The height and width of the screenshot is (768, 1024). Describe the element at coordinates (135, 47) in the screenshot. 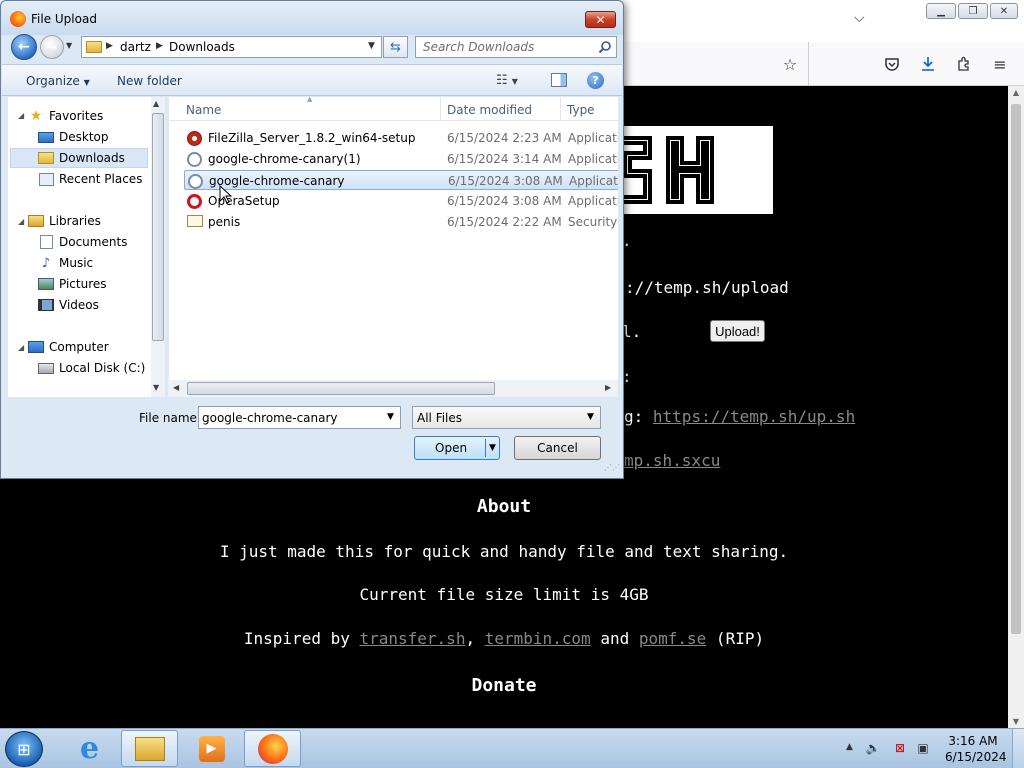

I see `breadcrumb-item: dartz` at that location.